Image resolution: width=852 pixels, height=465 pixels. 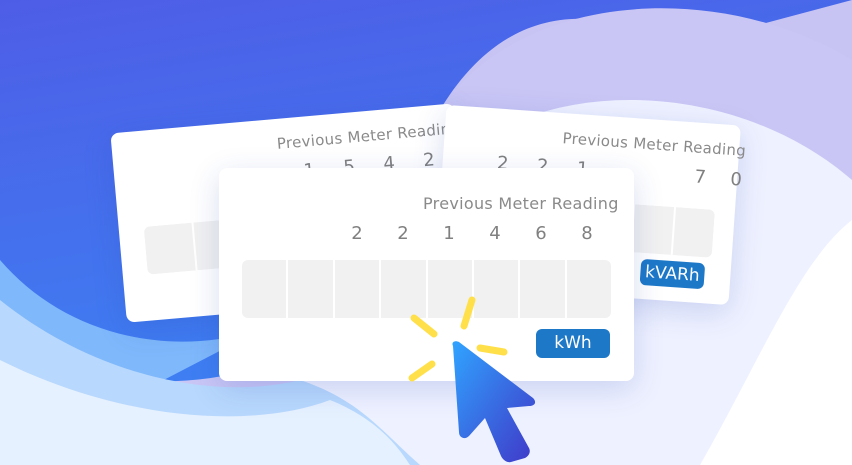 I want to click on cursor-arrow-icon, so click(x=494, y=402).